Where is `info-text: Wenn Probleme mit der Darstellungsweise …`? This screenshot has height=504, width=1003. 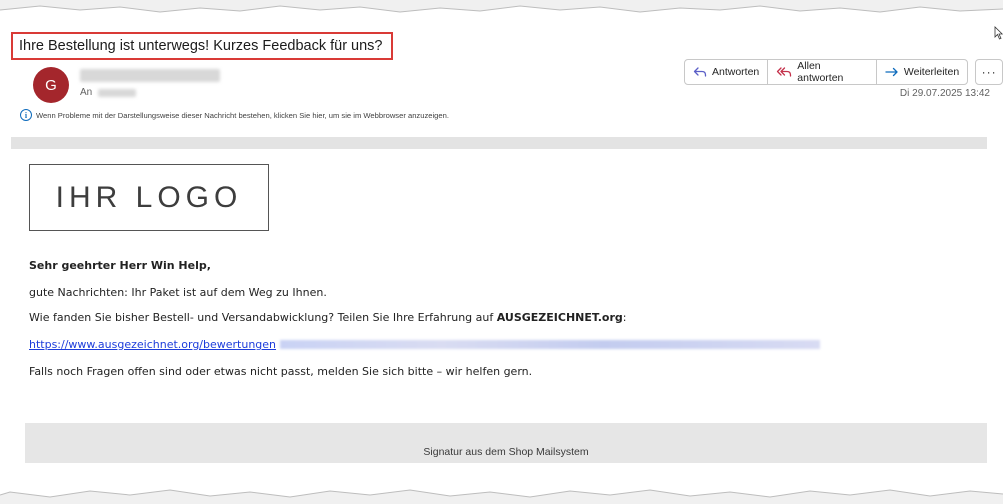 info-text: Wenn Probleme mit der Darstellungsweise … is located at coordinates (242, 115).